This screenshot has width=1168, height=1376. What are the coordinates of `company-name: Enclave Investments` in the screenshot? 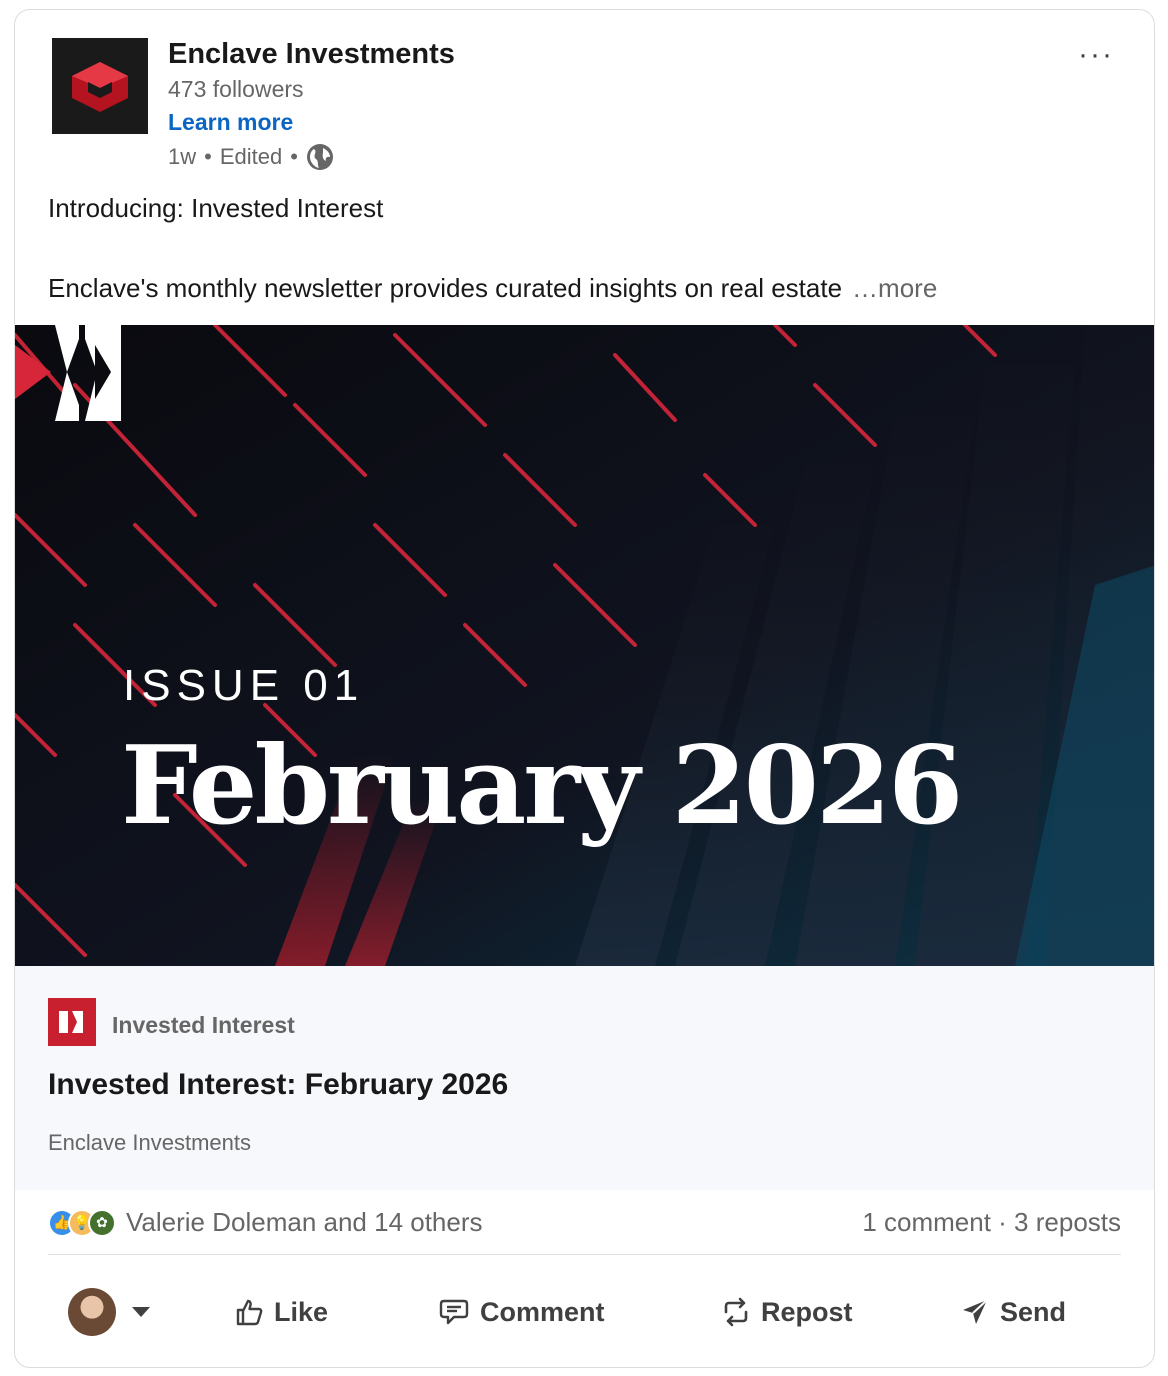 It's located at (311, 54).